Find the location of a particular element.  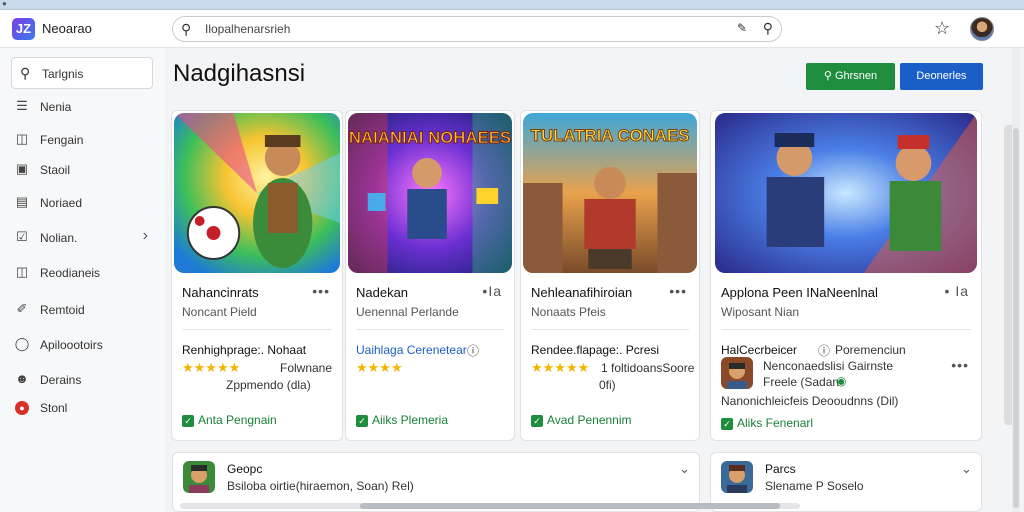

card-detail: Renhighprage:. Nohaat is located at coordinates (244, 350).